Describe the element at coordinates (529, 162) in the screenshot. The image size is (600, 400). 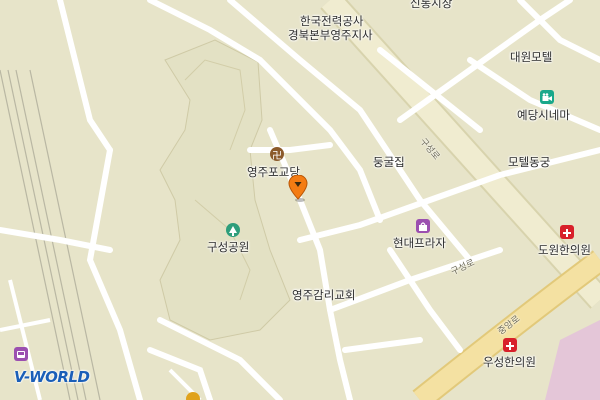
I see `label-motel-dunggung: 모텔동궁` at that location.